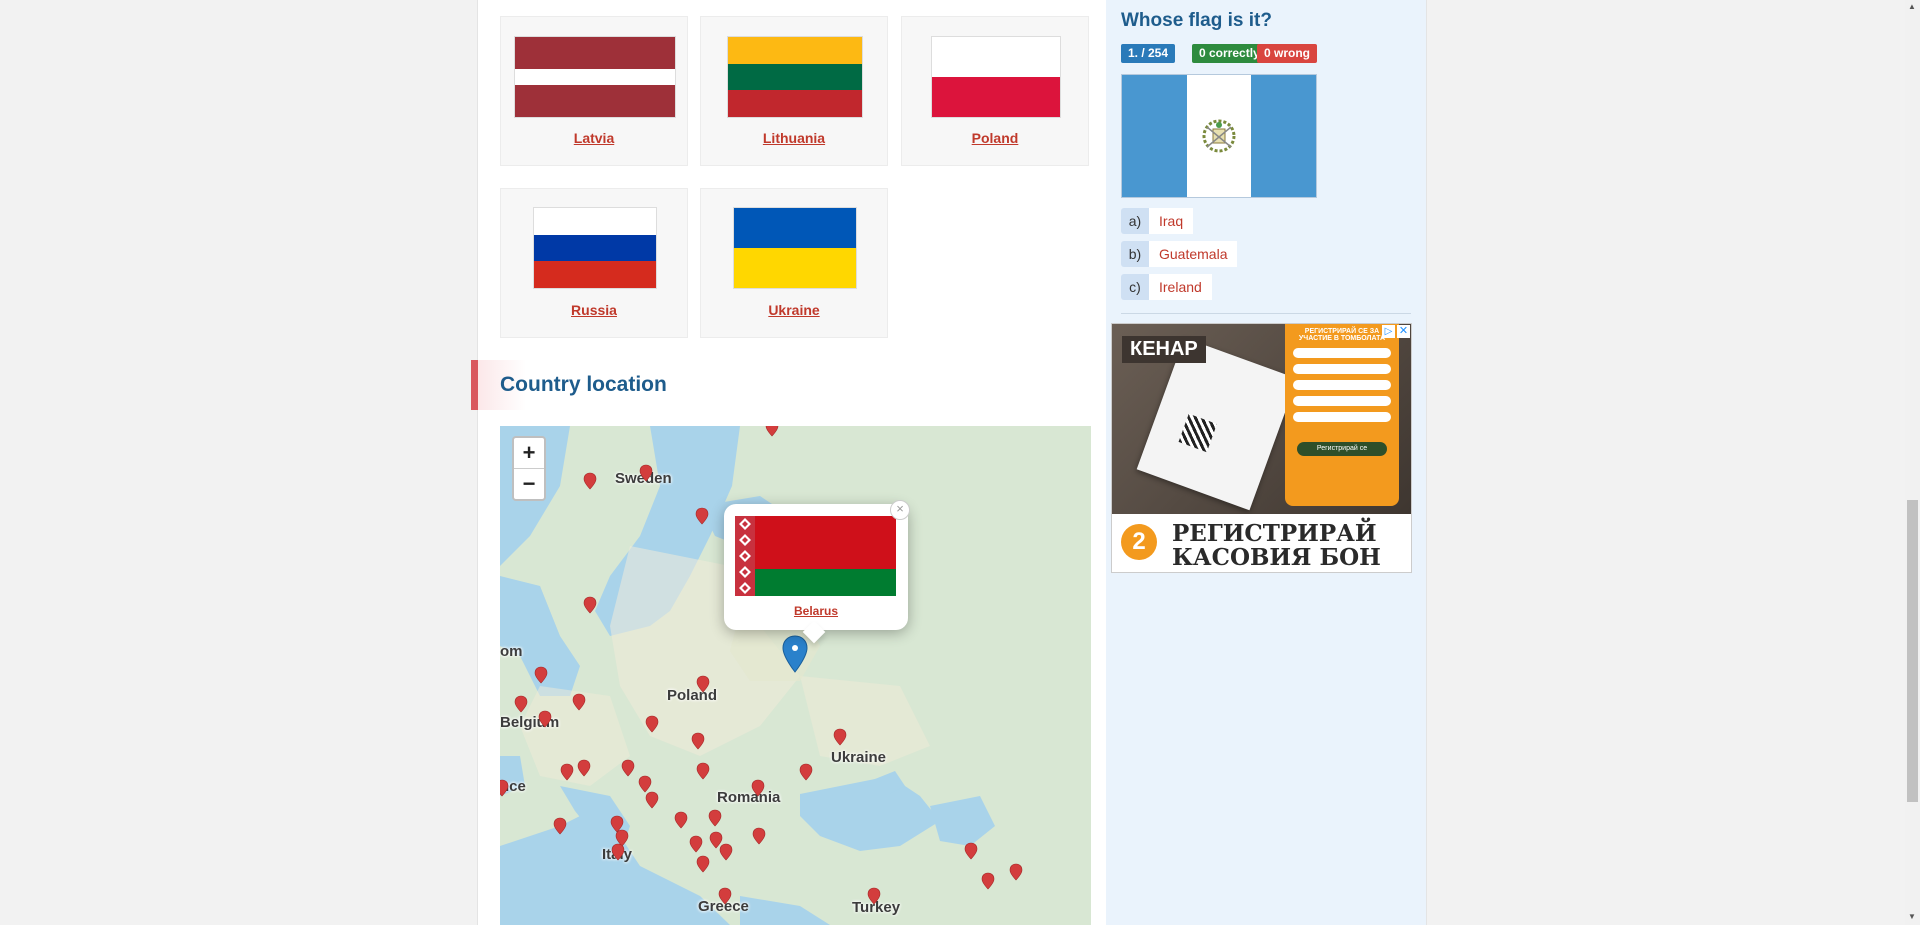  I want to click on zoom-control: + −, so click(529, 468).